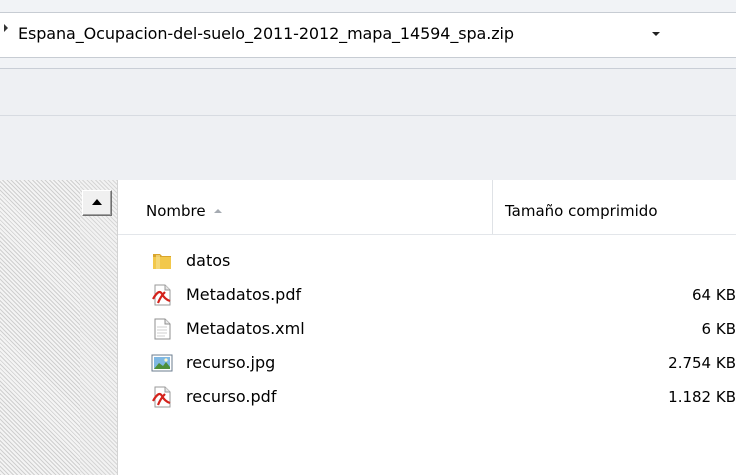 The image size is (736, 475). Describe the element at coordinates (427, 363) in the screenshot. I see `list-item: recurso.jpg 2.754 KB` at that location.